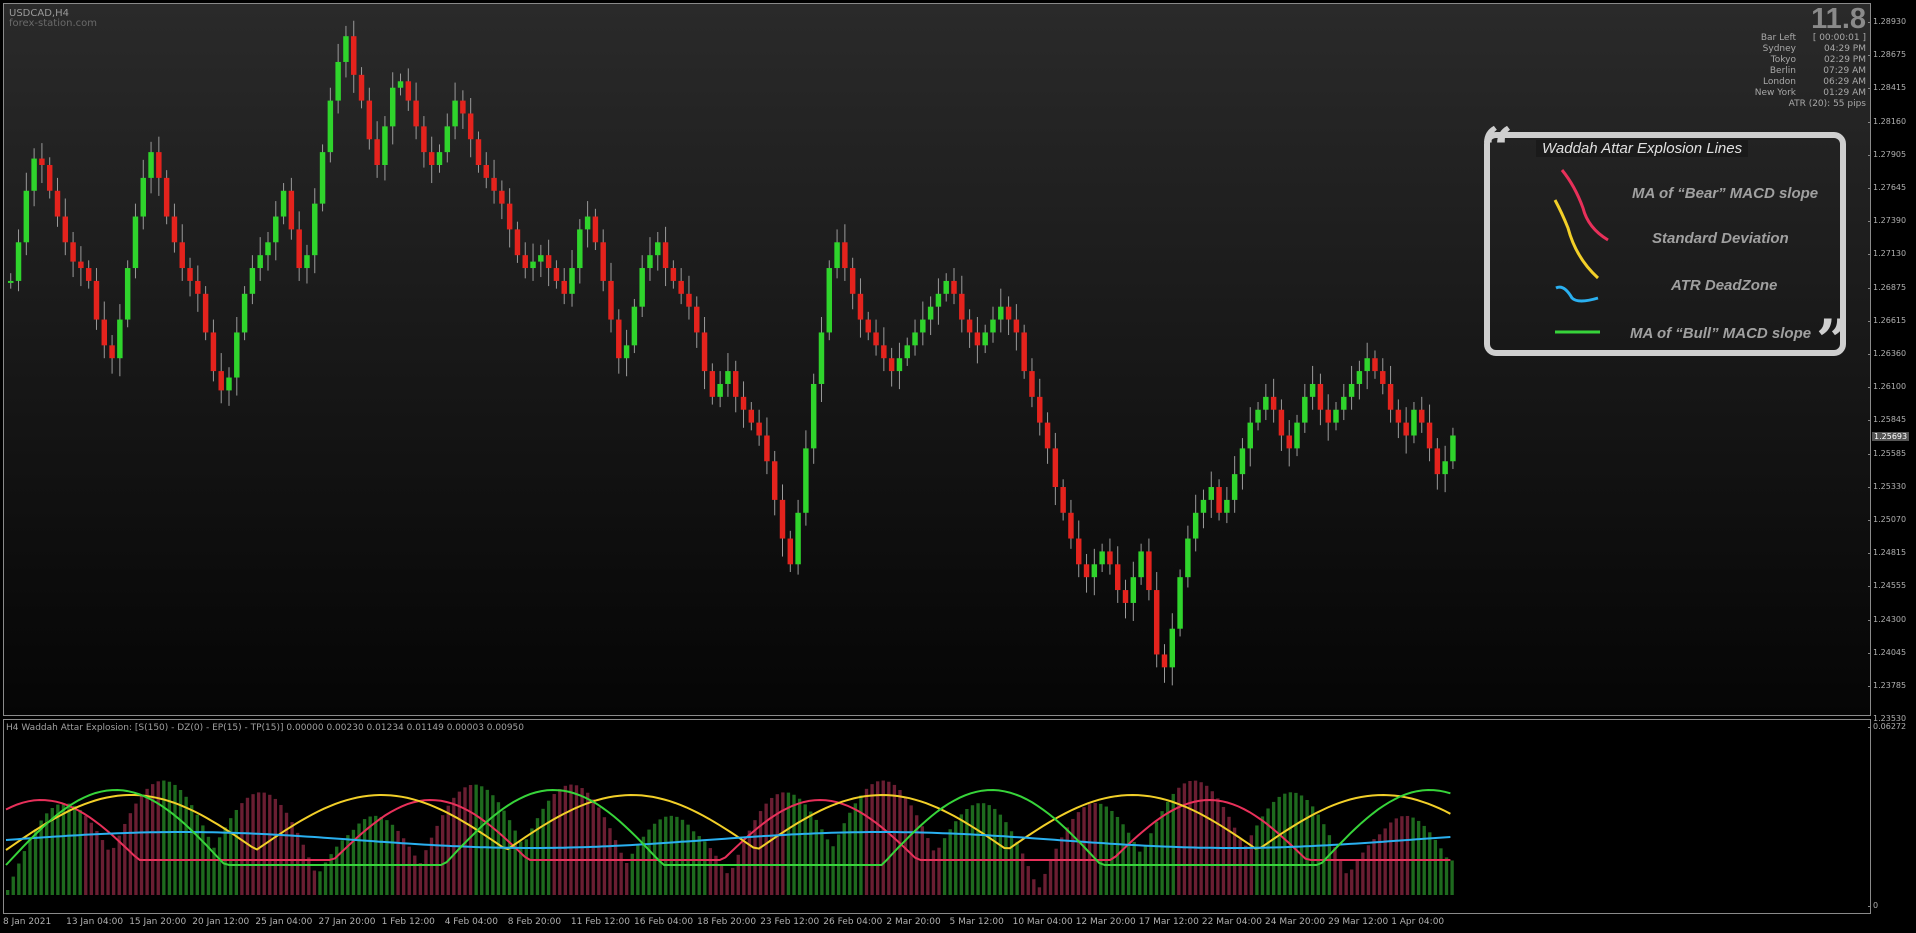 This screenshot has width=1916, height=933. I want to click on current-price-label: 1.25693, so click(1891, 436).